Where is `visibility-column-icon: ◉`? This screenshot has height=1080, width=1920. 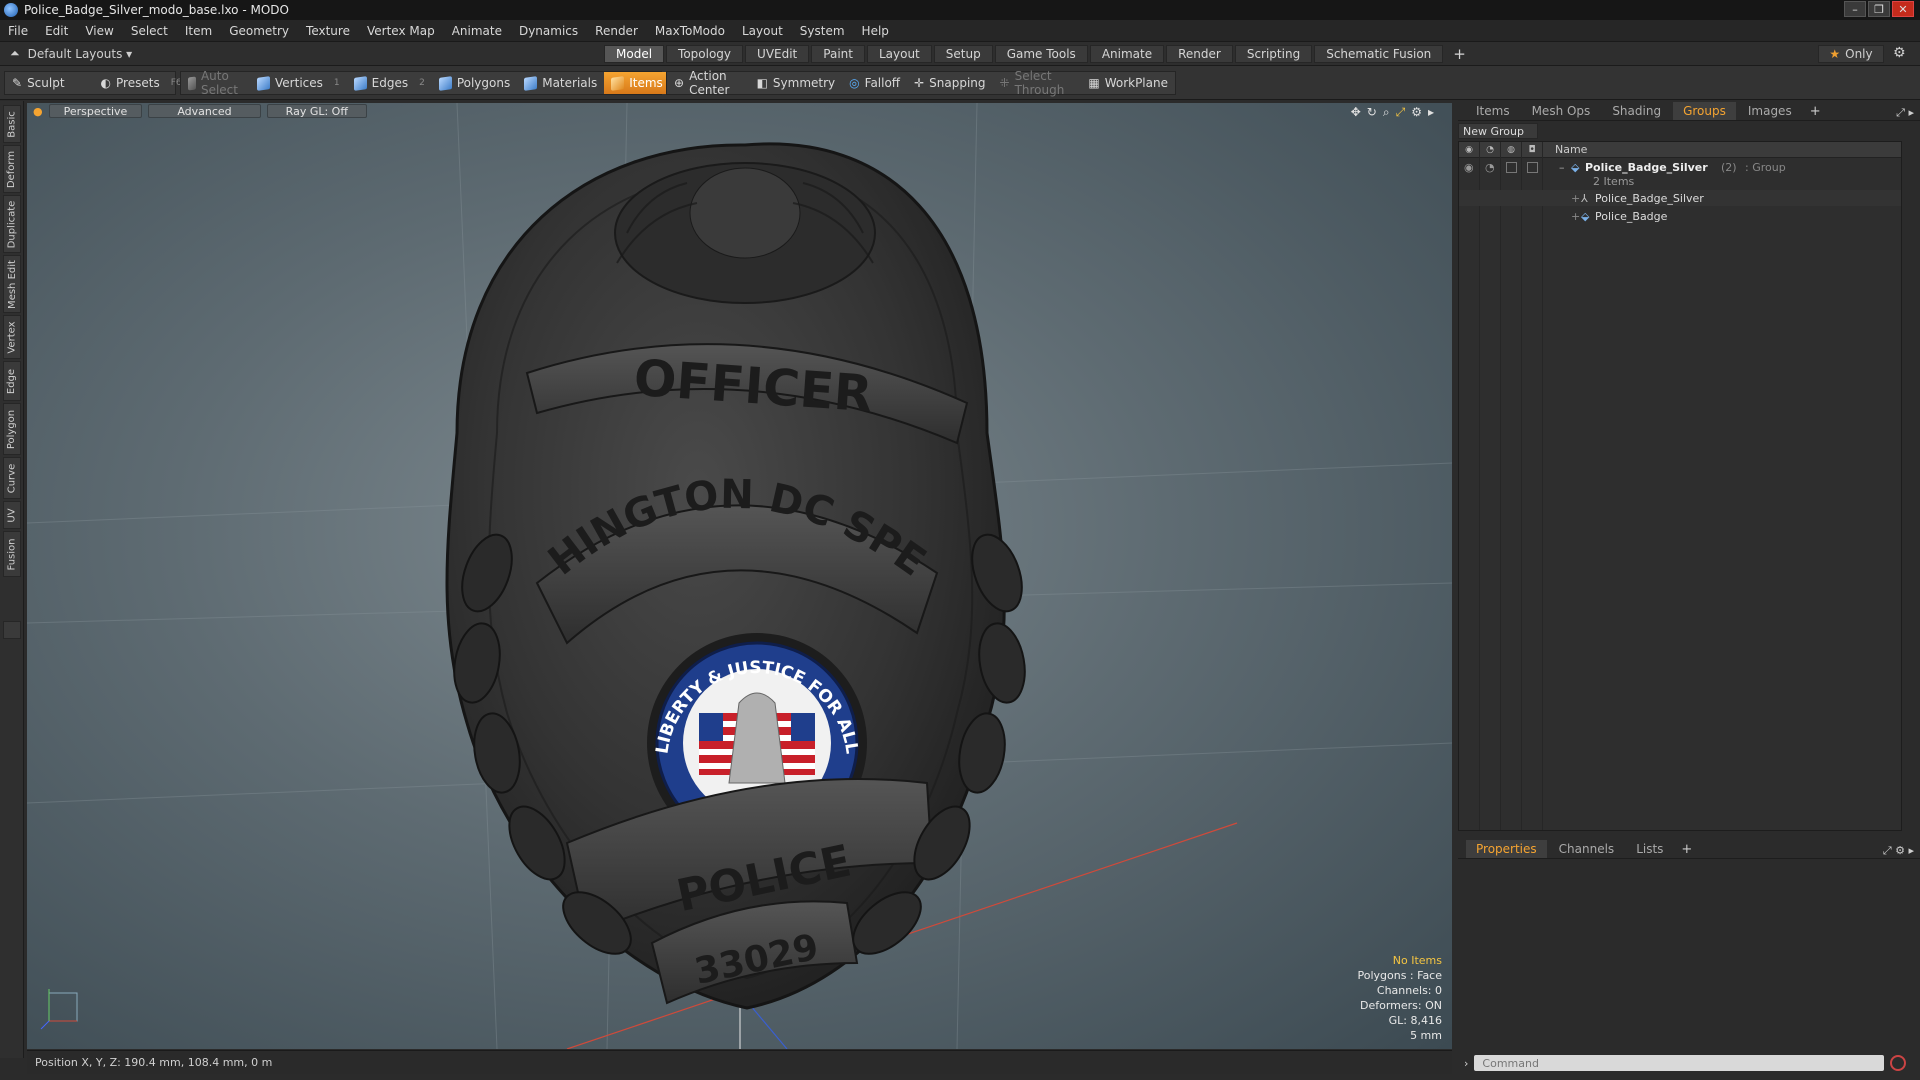 visibility-column-icon: ◉ is located at coordinates (1469, 149).